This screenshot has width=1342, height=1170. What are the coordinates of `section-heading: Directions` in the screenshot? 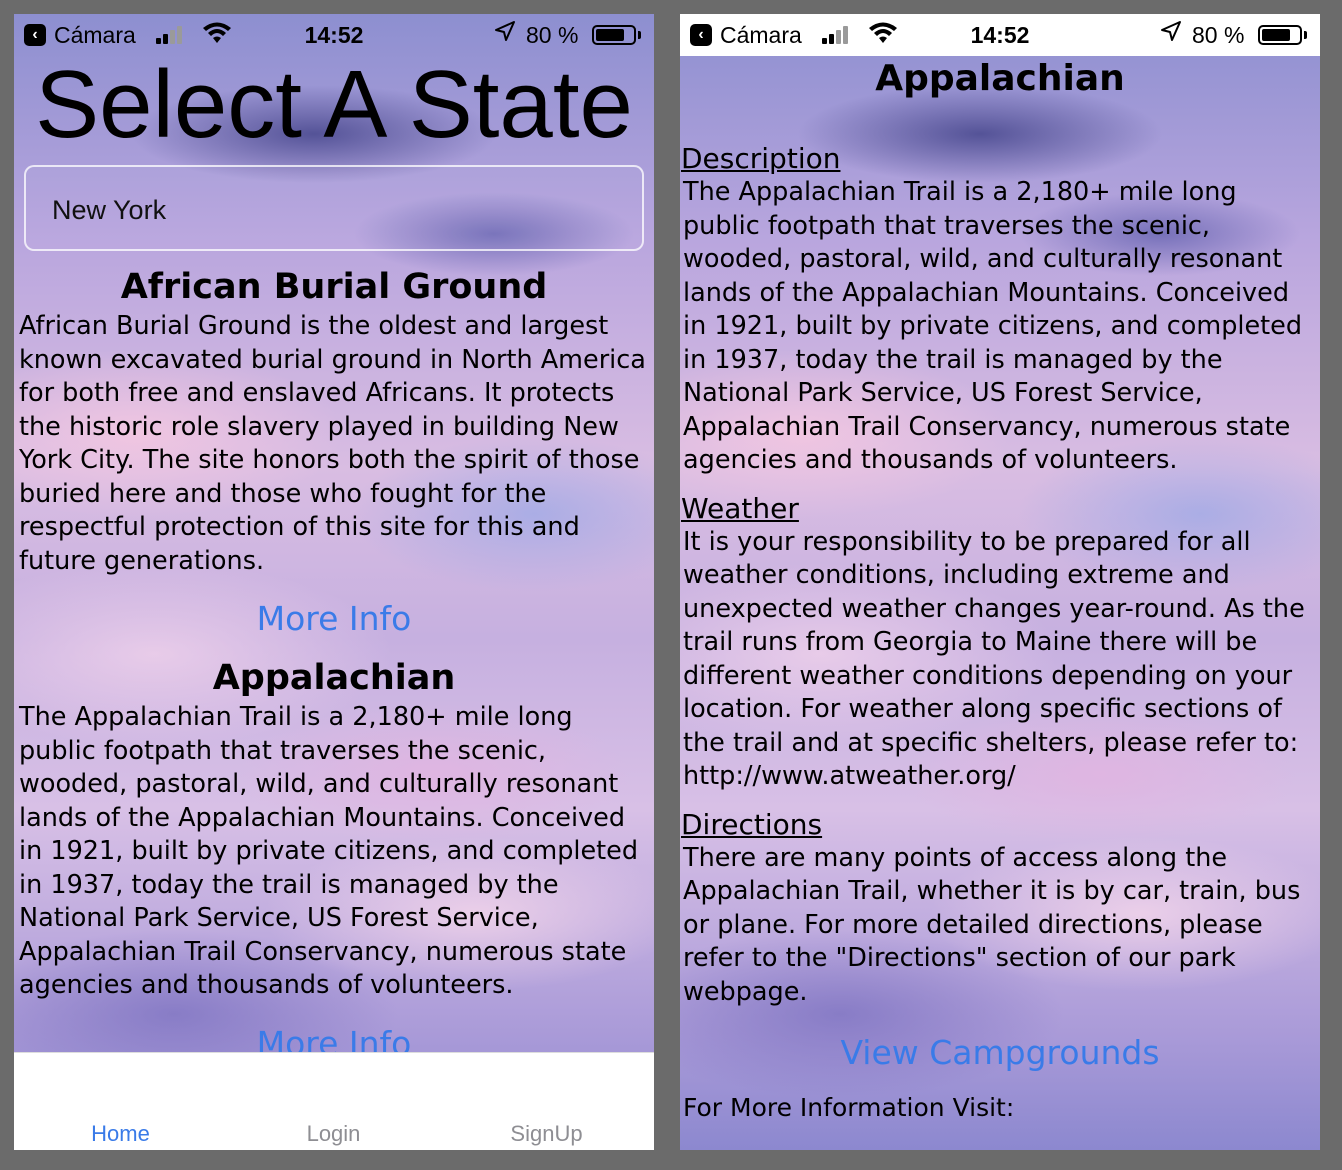 It's located at (752, 824).